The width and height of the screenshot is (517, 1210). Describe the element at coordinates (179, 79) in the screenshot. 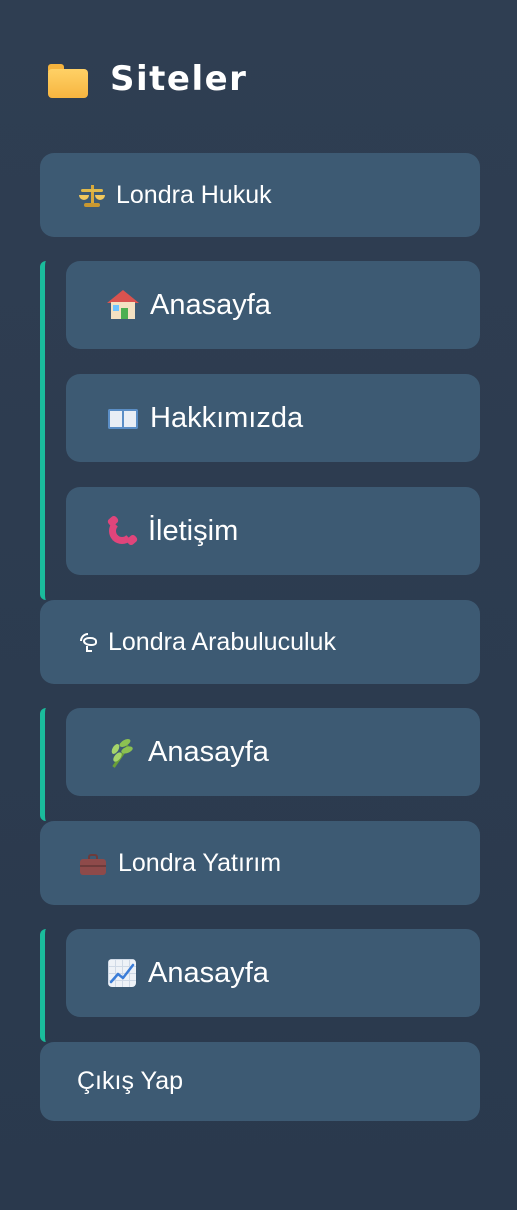

I see `sidebar-title: Siteler` at that location.